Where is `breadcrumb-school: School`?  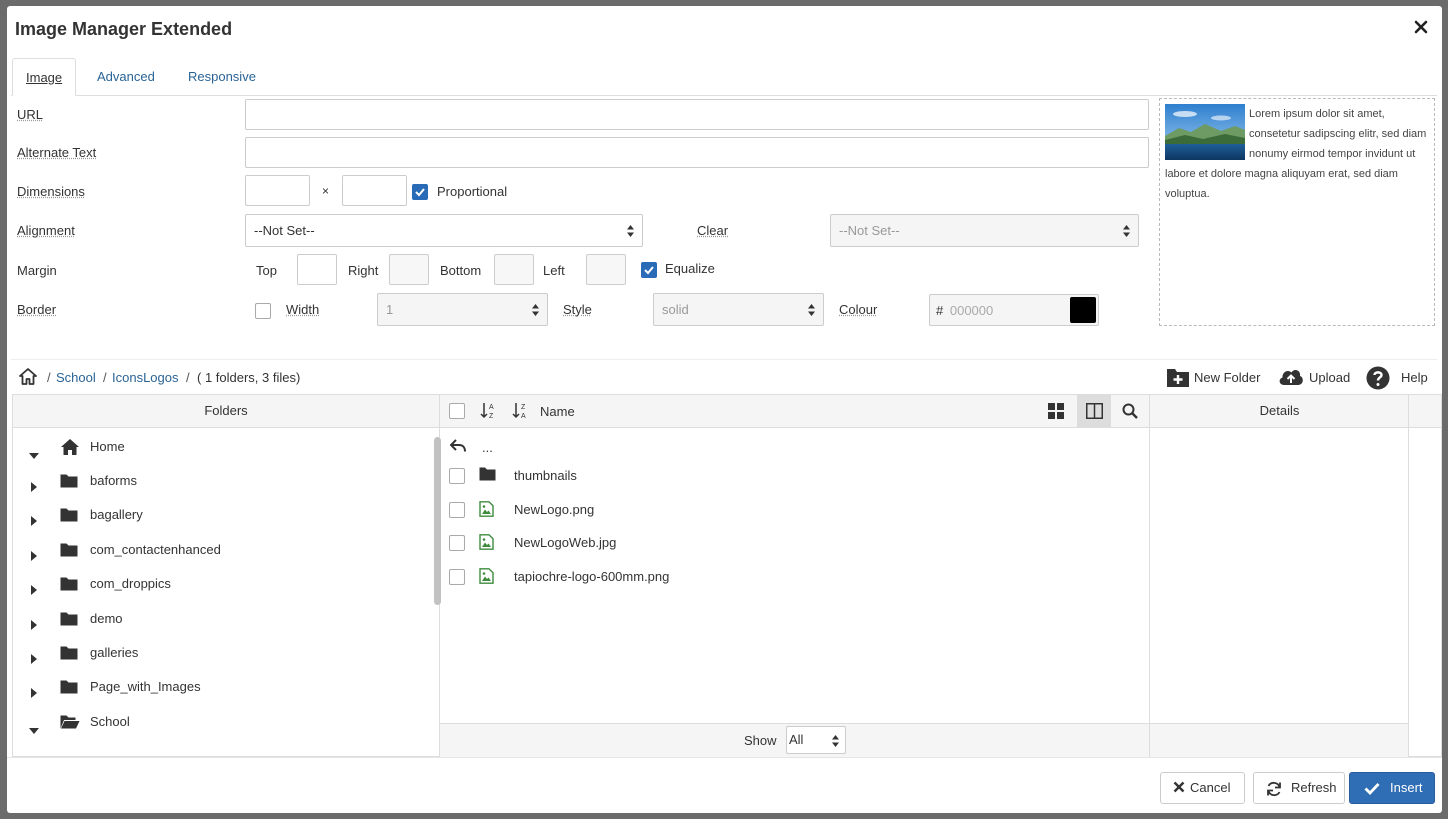 breadcrumb-school: School is located at coordinates (76, 377).